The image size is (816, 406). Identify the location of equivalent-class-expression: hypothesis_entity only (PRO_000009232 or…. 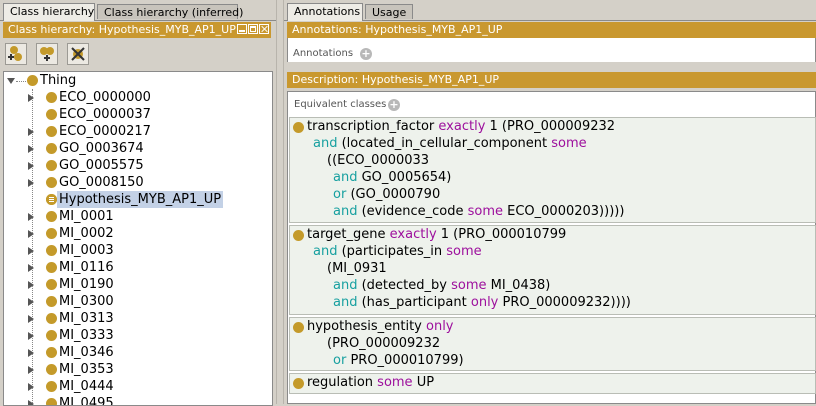
(552, 344).